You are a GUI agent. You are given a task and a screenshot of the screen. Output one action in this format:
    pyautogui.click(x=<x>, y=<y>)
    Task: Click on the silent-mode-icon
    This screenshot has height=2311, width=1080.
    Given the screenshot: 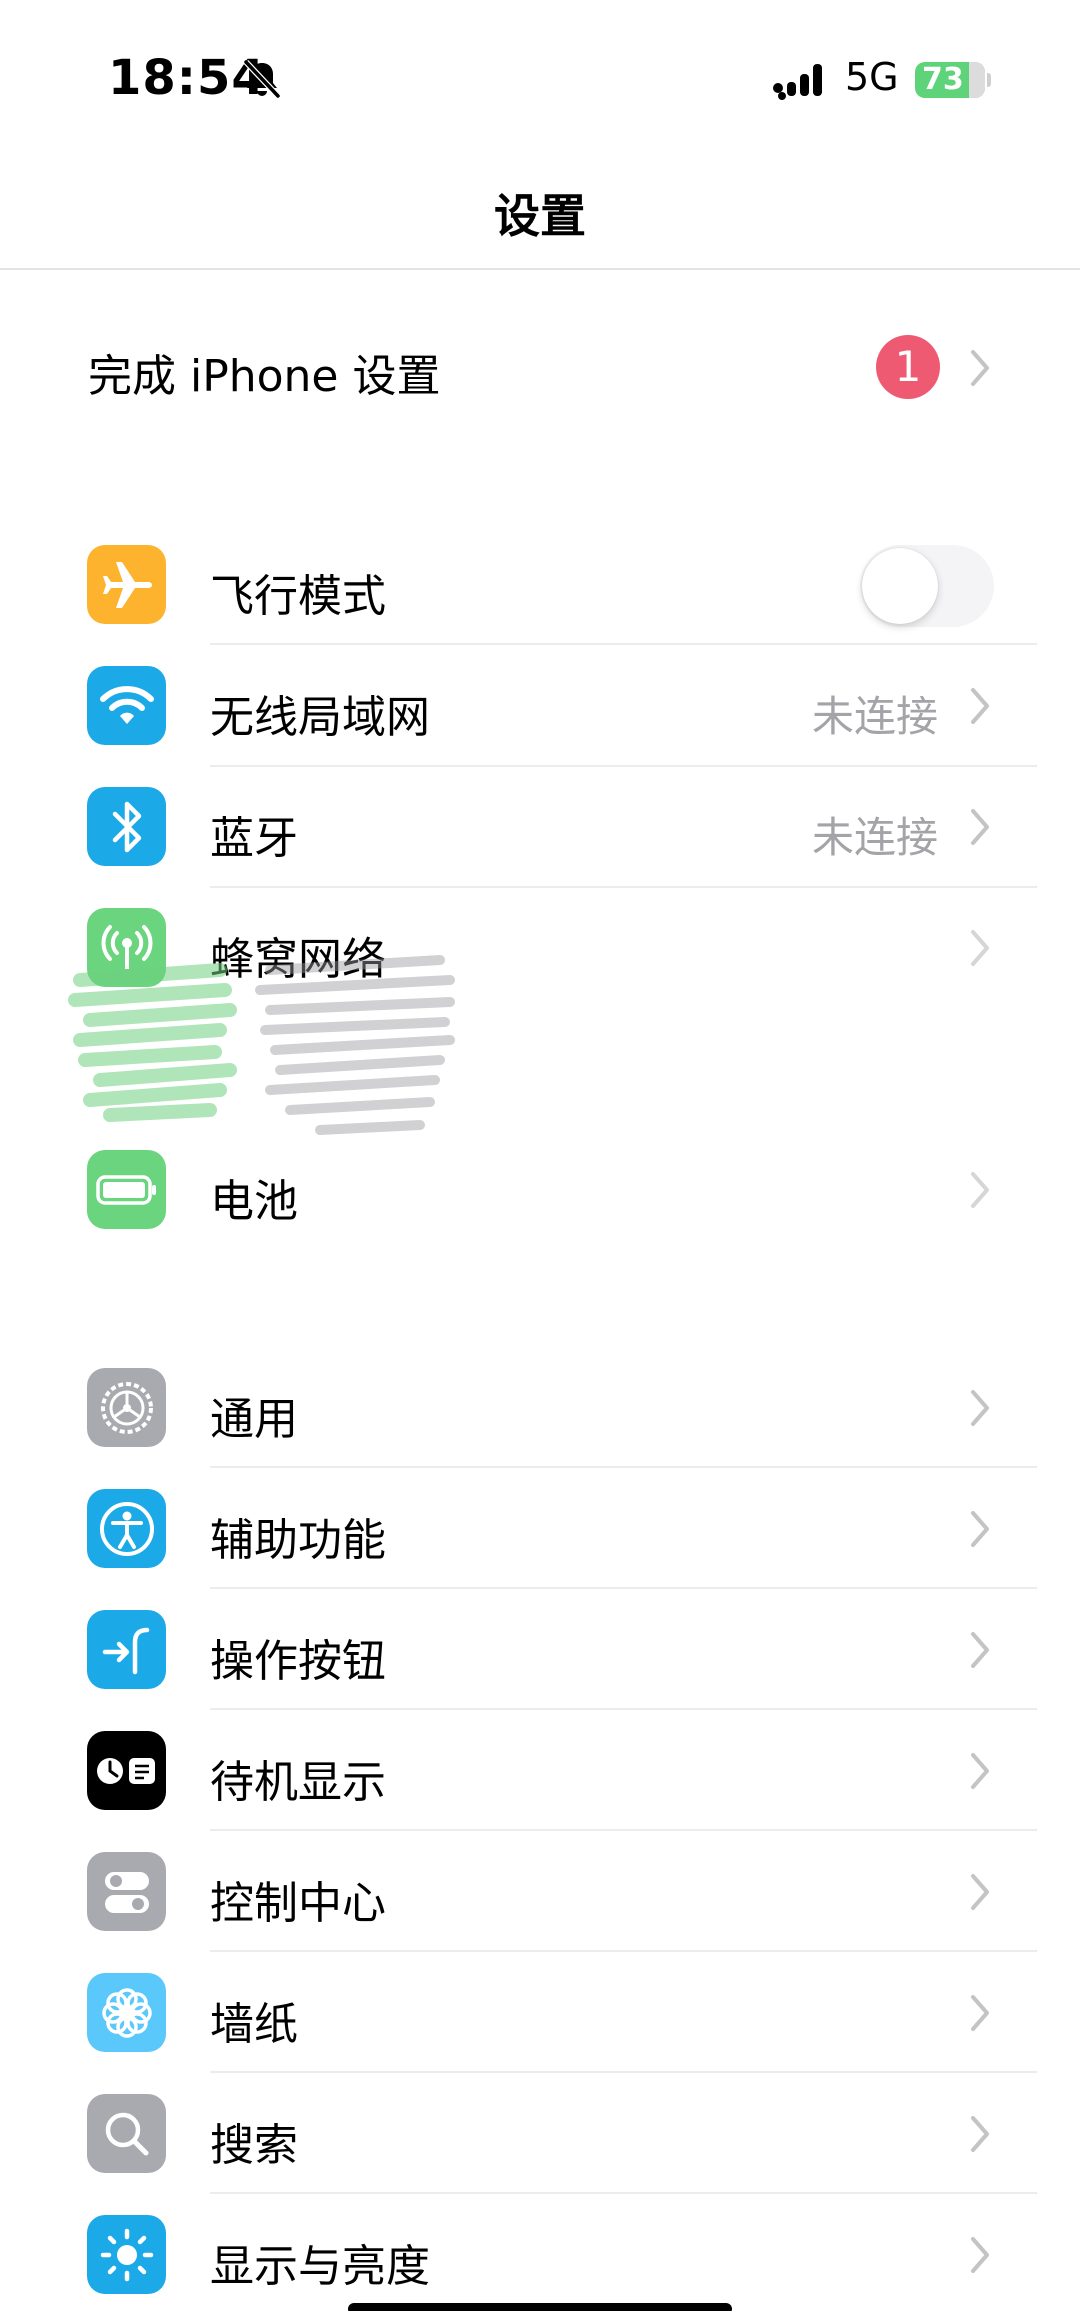 What is the action you would take?
    pyautogui.click(x=262, y=79)
    